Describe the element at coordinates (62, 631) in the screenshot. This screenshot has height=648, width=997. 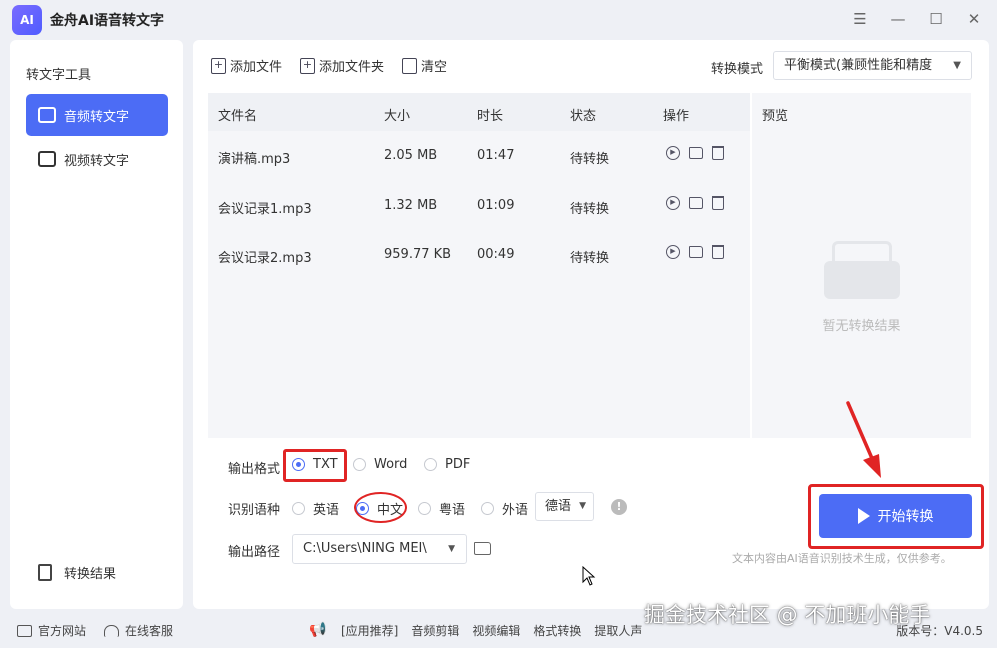
I see `website-label: 官方网站` at that location.